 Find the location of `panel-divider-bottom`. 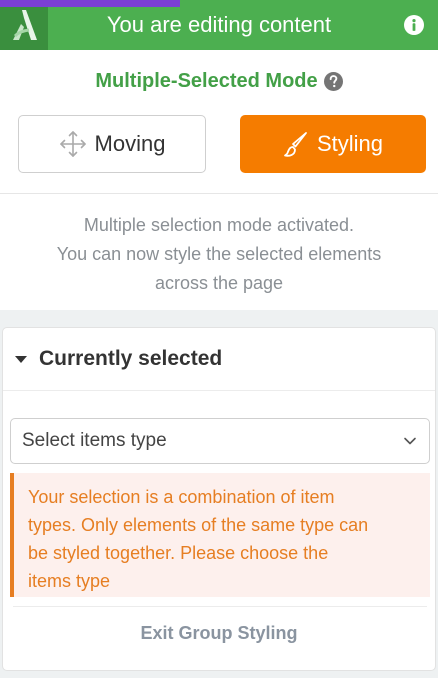

panel-divider-bottom is located at coordinates (220, 606).